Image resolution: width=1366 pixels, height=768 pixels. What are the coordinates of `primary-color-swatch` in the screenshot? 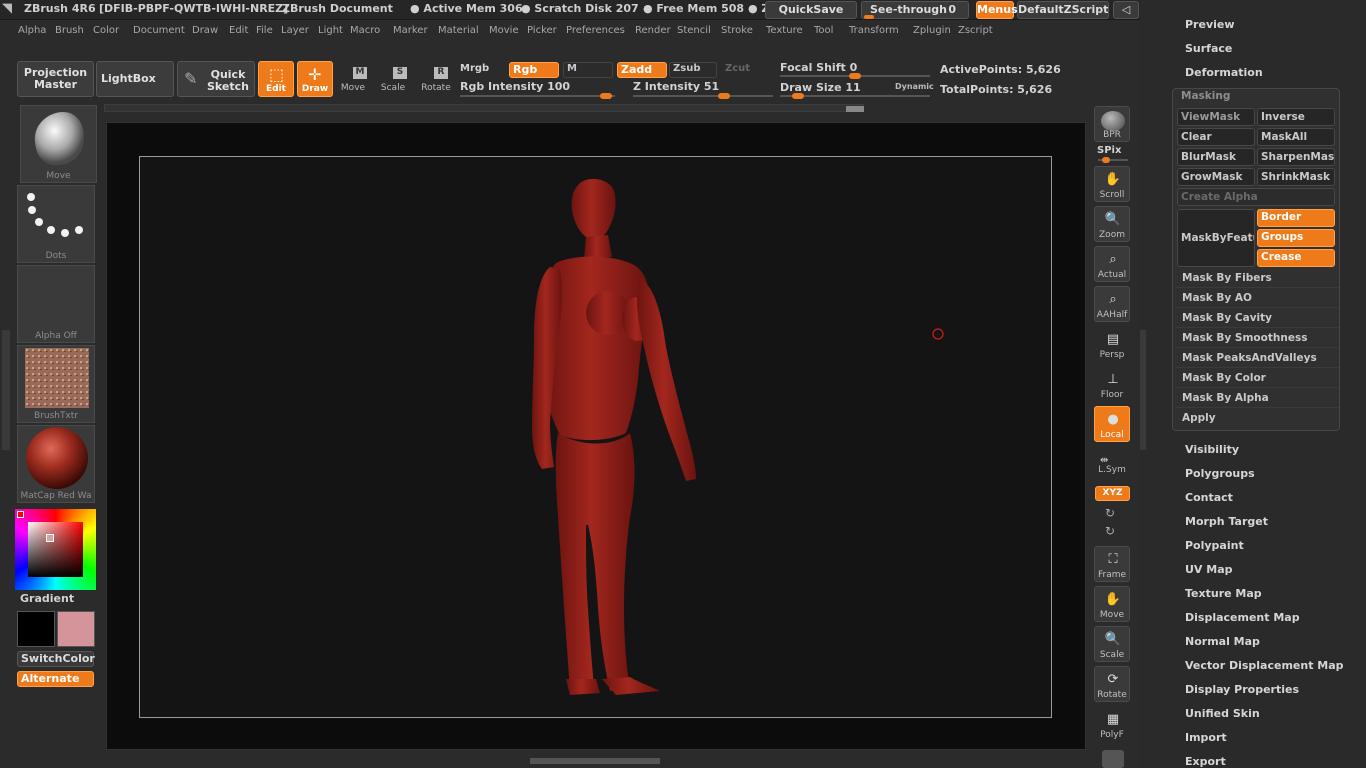 It's located at (36, 629).